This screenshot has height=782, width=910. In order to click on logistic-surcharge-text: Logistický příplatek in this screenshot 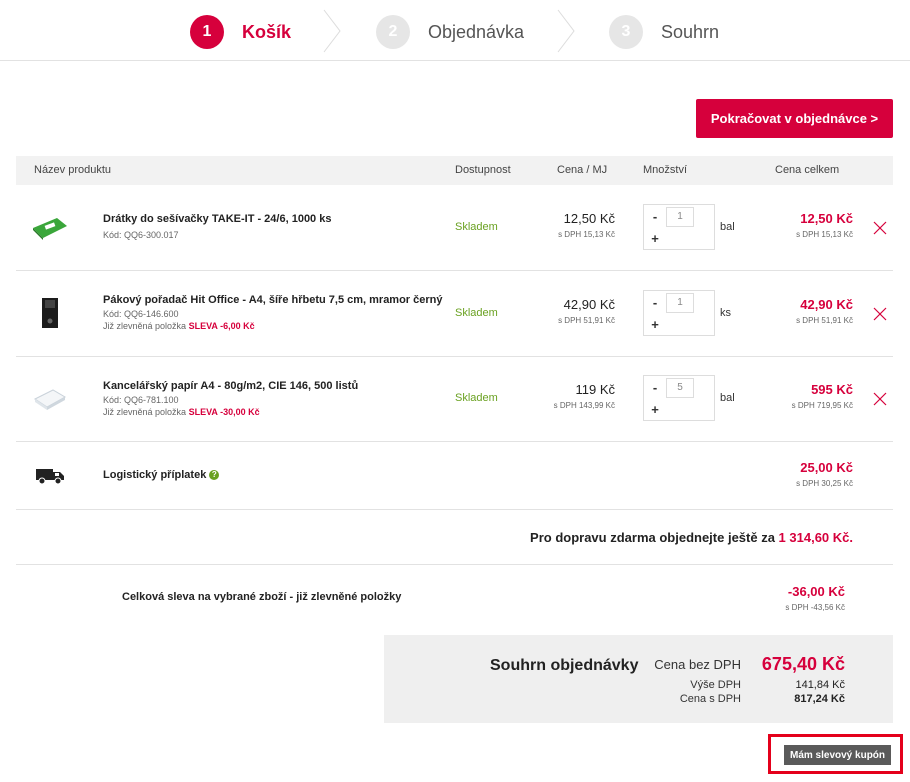, I will do `click(155, 475)`.